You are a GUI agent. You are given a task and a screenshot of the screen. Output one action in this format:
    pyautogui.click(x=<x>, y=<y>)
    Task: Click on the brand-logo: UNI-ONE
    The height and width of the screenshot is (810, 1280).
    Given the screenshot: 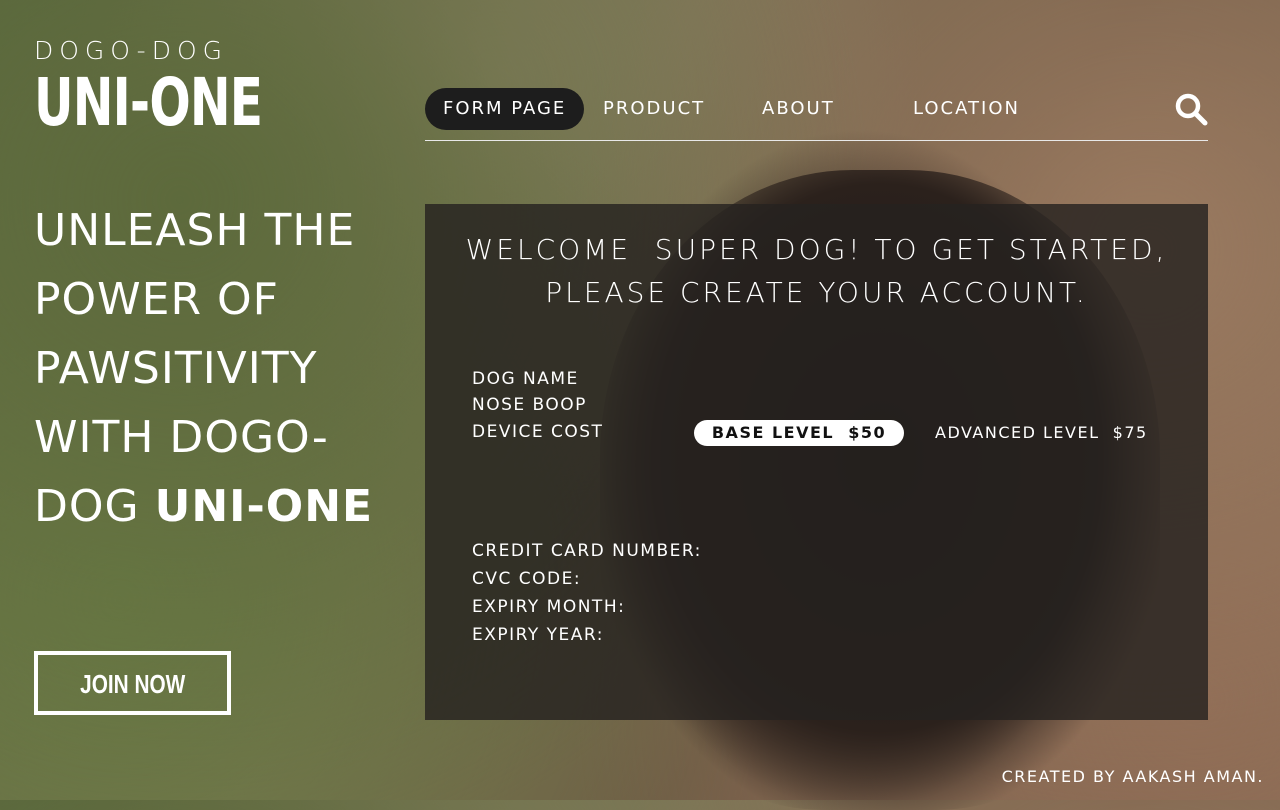 What is the action you would take?
    pyautogui.click(x=148, y=102)
    